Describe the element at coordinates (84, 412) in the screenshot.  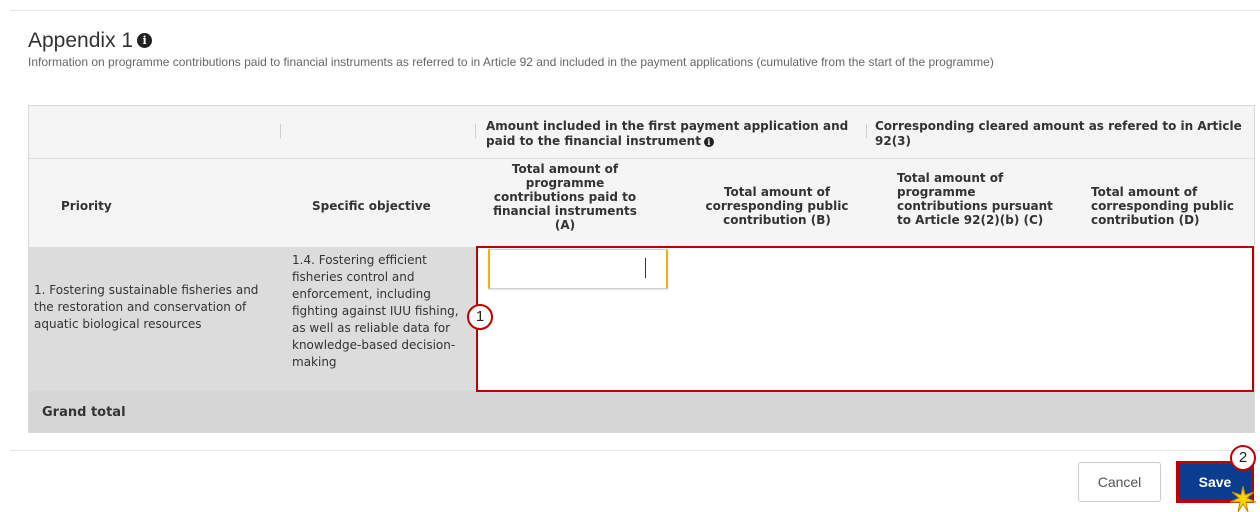
I see `grand-total-label: Grand total` at that location.